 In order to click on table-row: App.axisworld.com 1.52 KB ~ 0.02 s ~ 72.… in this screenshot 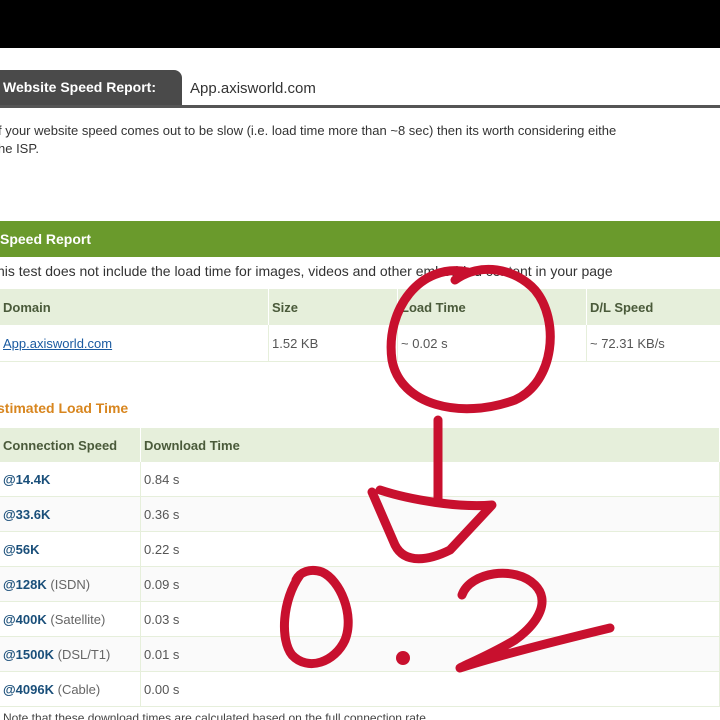, I will do `click(360, 343)`.